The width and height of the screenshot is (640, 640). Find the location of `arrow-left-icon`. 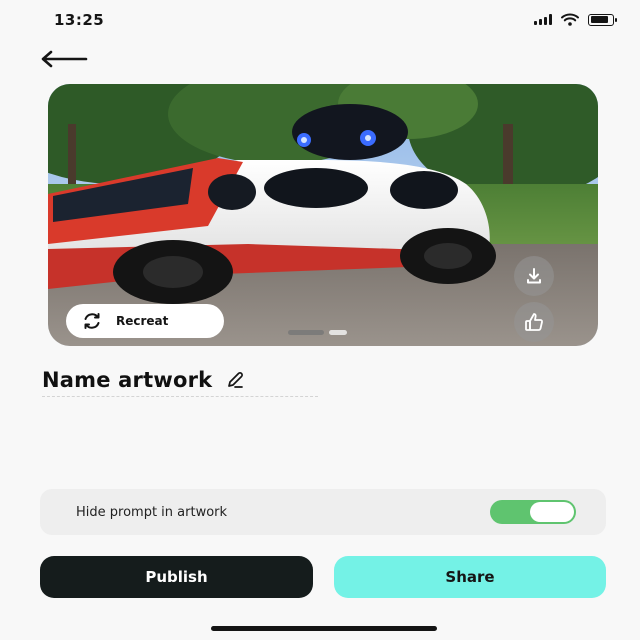

arrow-left-icon is located at coordinates (64, 59).